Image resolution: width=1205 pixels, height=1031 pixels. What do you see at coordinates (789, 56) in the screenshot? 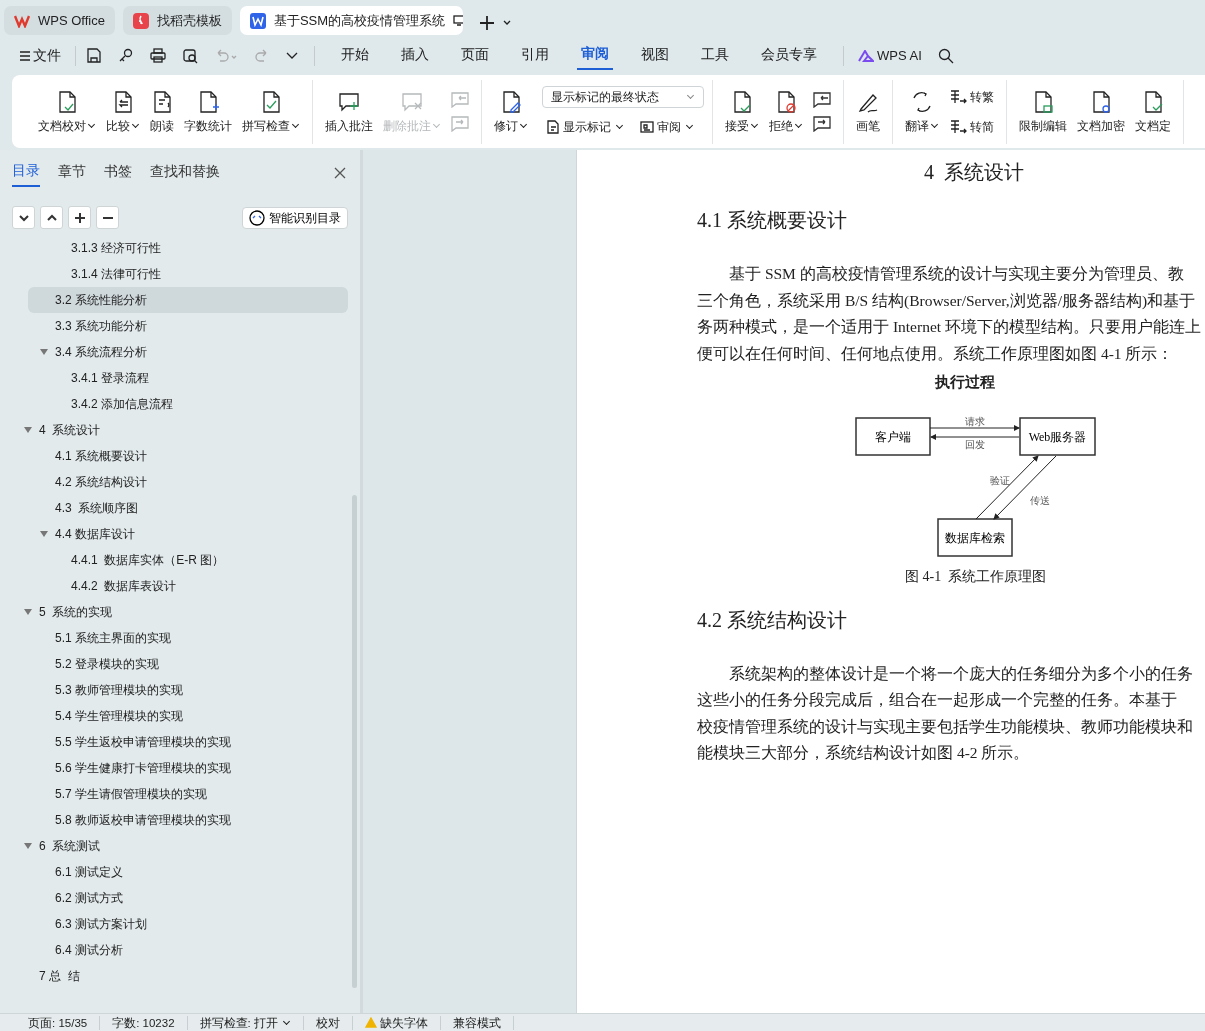
I see `ribbon-tab: 会员专享` at bounding box center [789, 56].